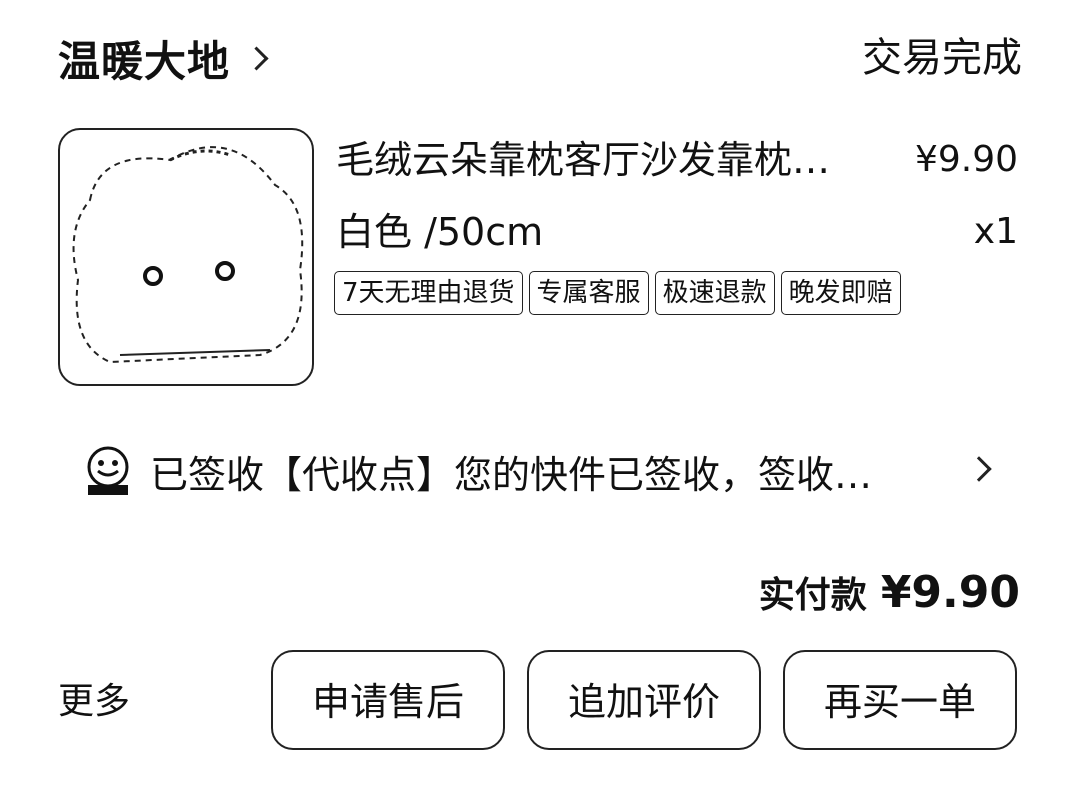 The image size is (1080, 794). What do you see at coordinates (440, 232) in the screenshot?
I see `product-spec: 白色 /50cm` at bounding box center [440, 232].